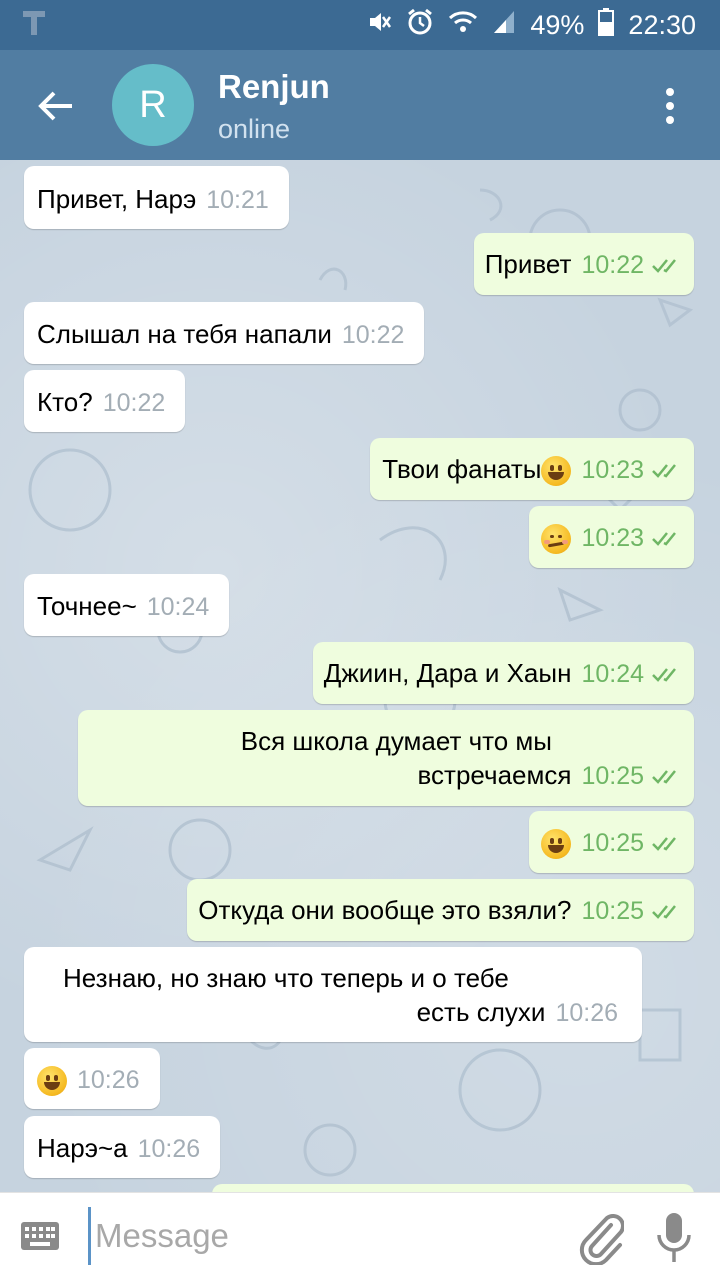 This screenshot has width=720, height=1281. What do you see at coordinates (360, 105) in the screenshot?
I see `chat-header: R Renjun online` at bounding box center [360, 105].